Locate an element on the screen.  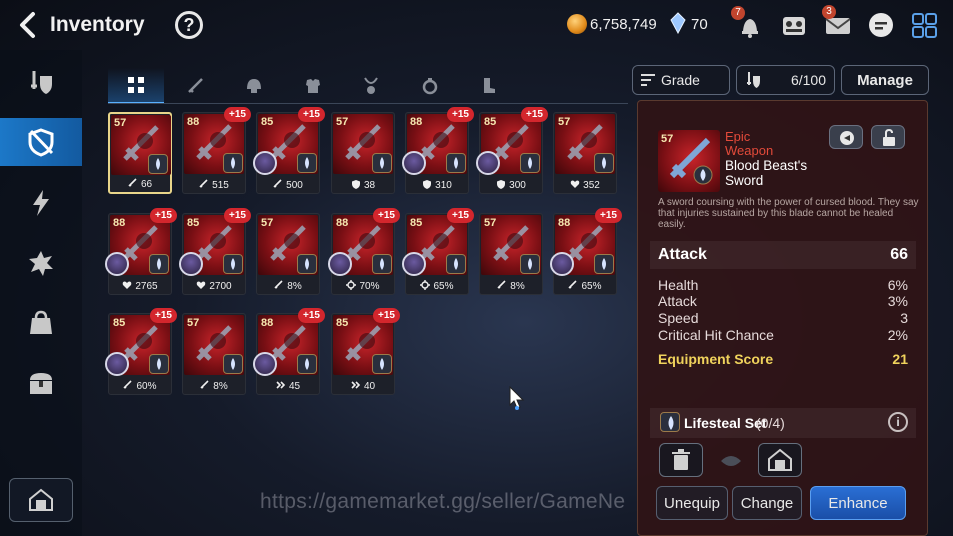
detail-item-name: Blood Beast's Sword is located at coordinates (766, 173).